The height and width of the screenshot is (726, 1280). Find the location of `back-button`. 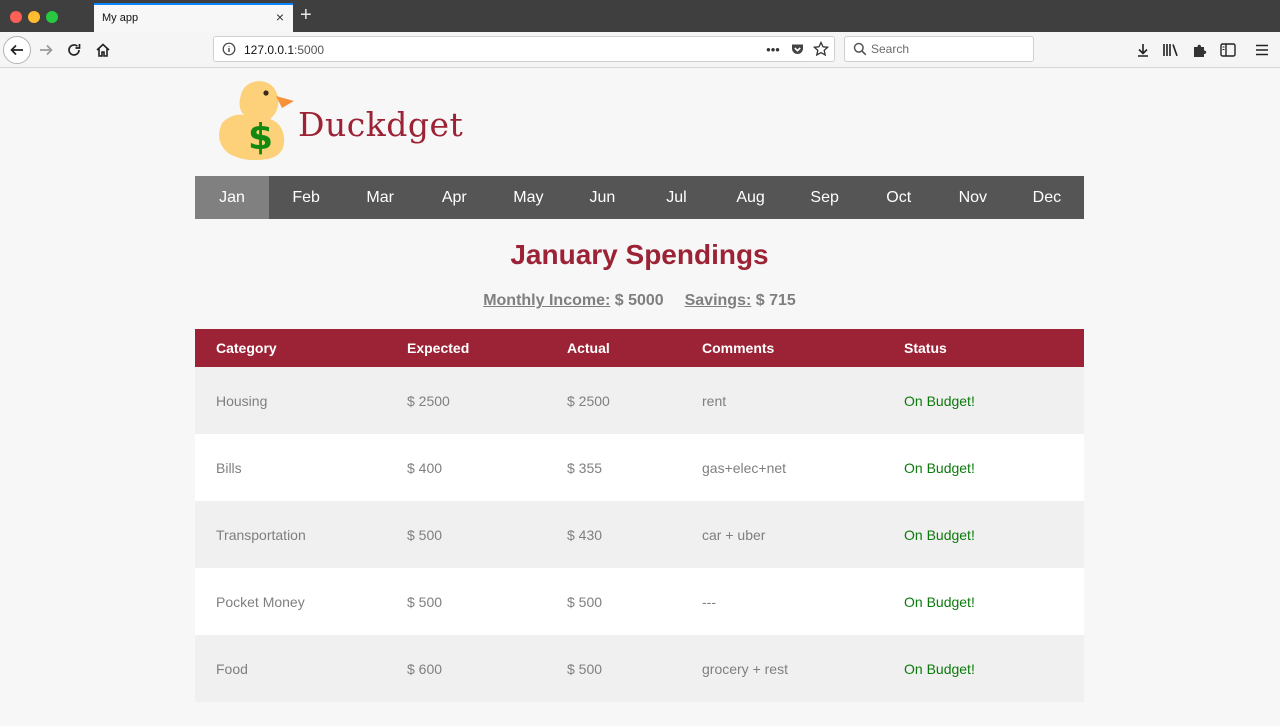

back-button is located at coordinates (17, 50).